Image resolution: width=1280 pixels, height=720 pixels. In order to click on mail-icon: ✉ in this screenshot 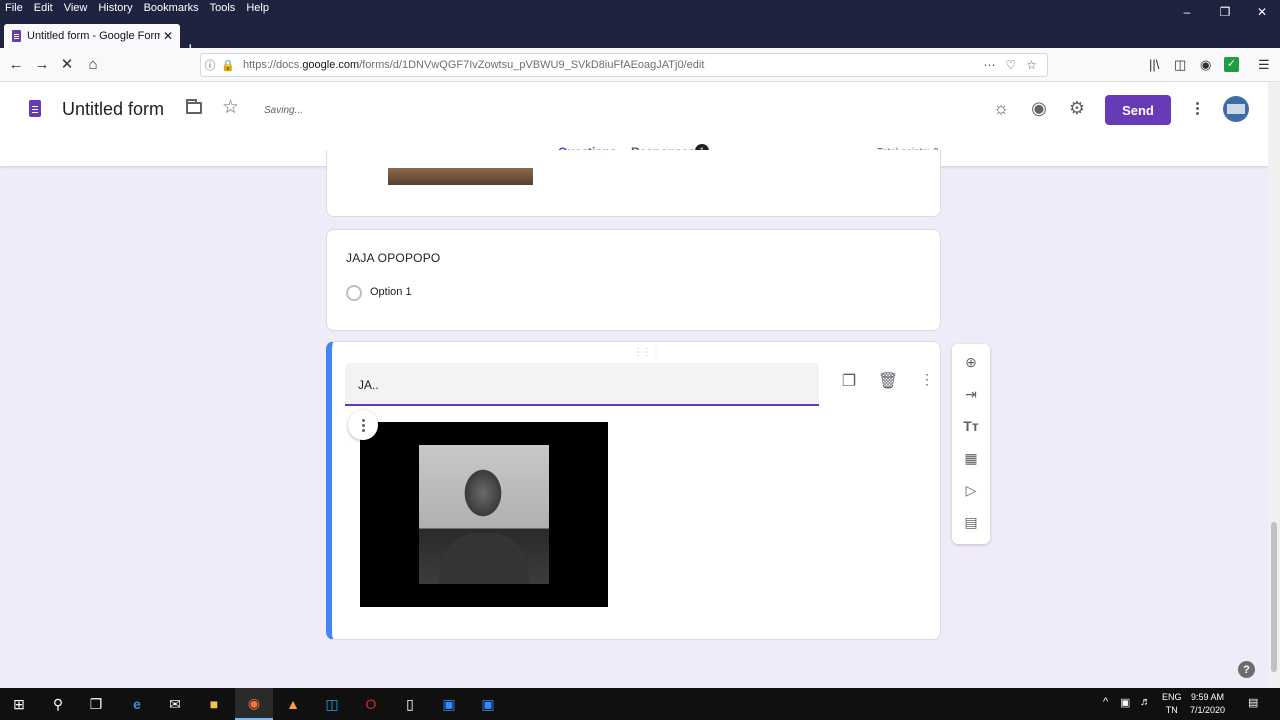, I will do `click(175, 704)`.